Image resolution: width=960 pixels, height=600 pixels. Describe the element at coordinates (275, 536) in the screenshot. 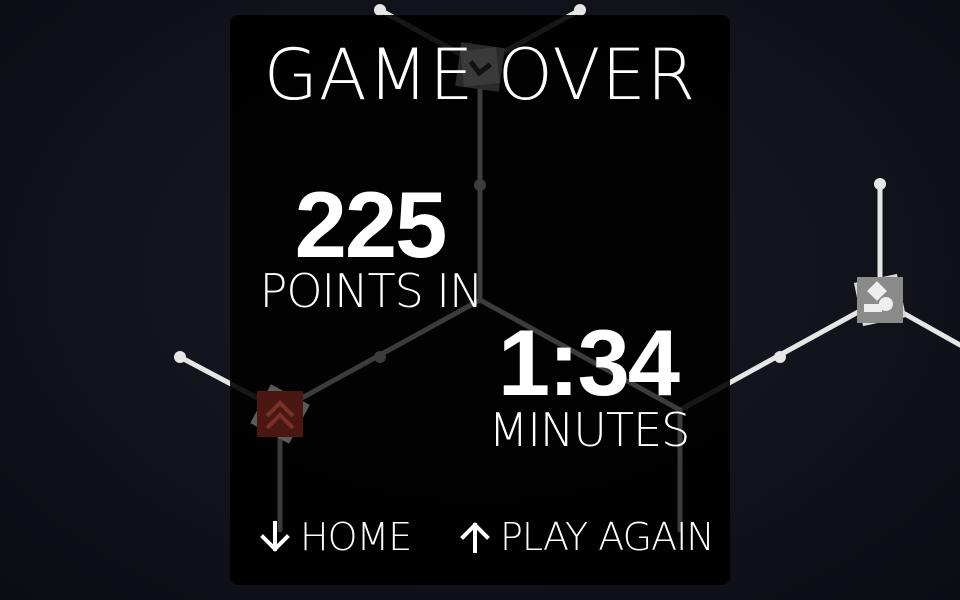

I see `arrow-down-icon` at that location.